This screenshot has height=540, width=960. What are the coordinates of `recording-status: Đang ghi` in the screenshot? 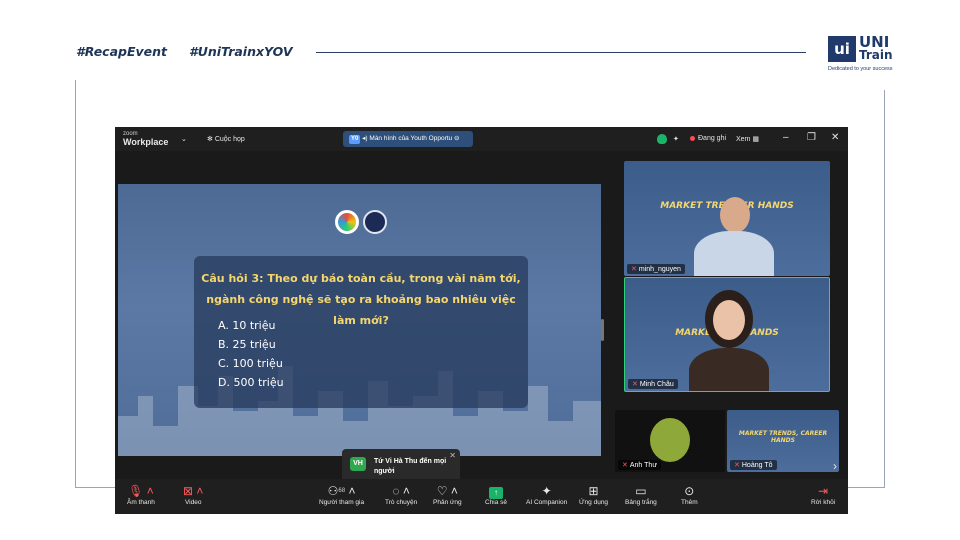 It's located at (708, 138).